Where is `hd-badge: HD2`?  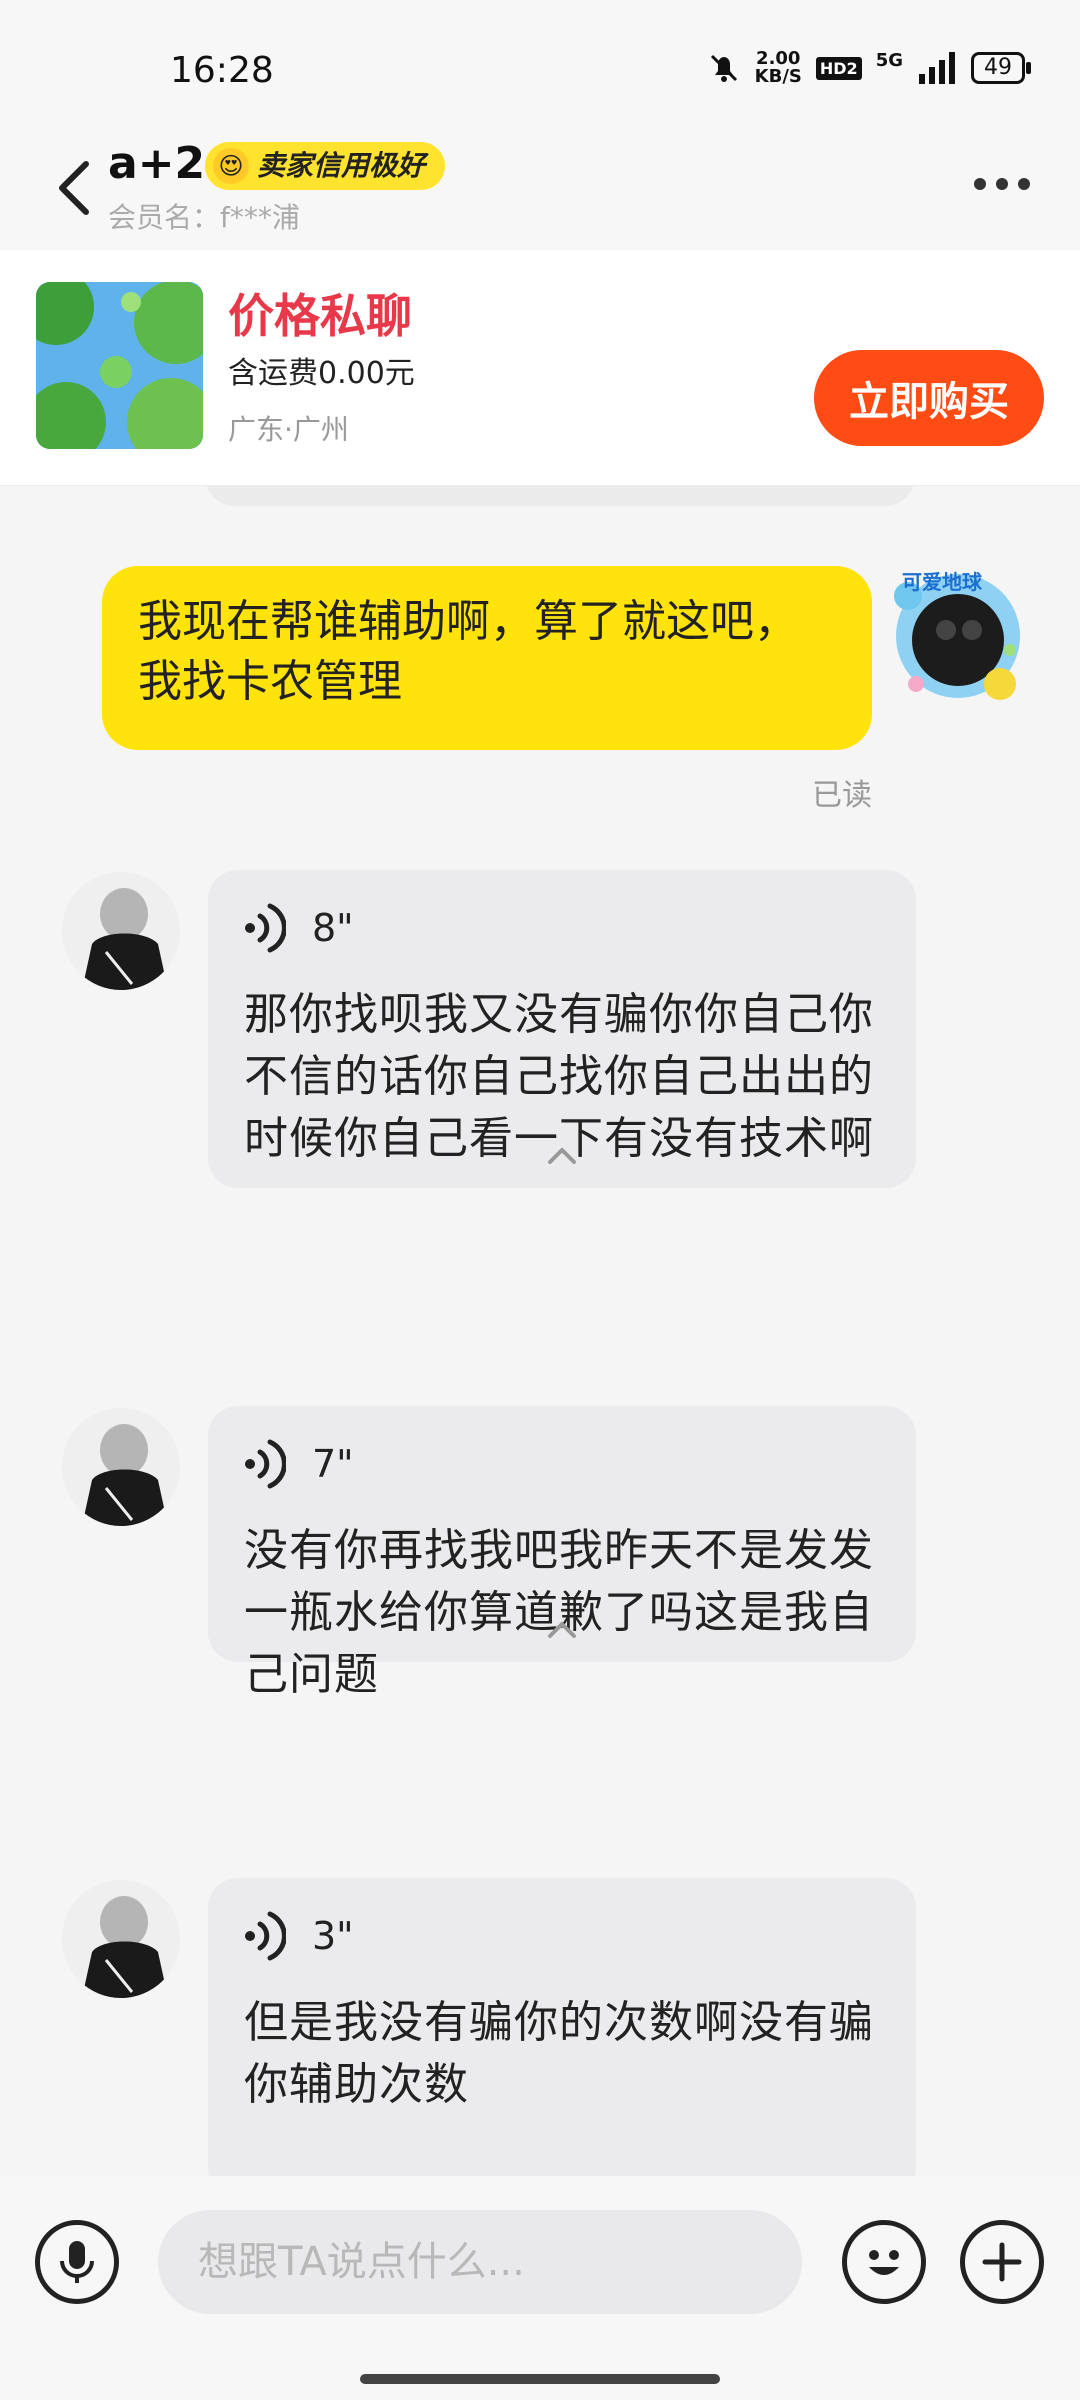
hd-badge: HD2 is located at coordinates (838, 68).